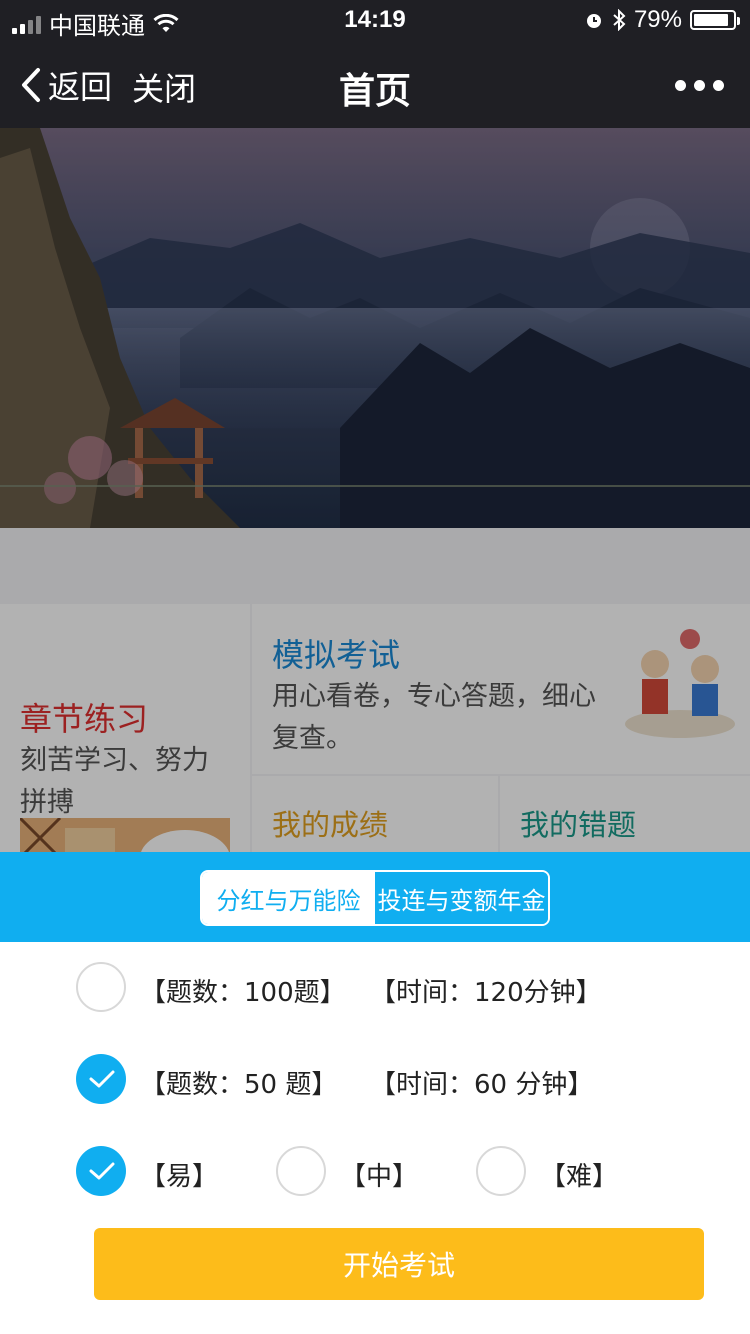 The width and height of the screenshot is (750, 1334). What do you see at coordinates (619, 20) in the screenshot?
I see `bluetooth-icon` at bounding box center [619, 20].